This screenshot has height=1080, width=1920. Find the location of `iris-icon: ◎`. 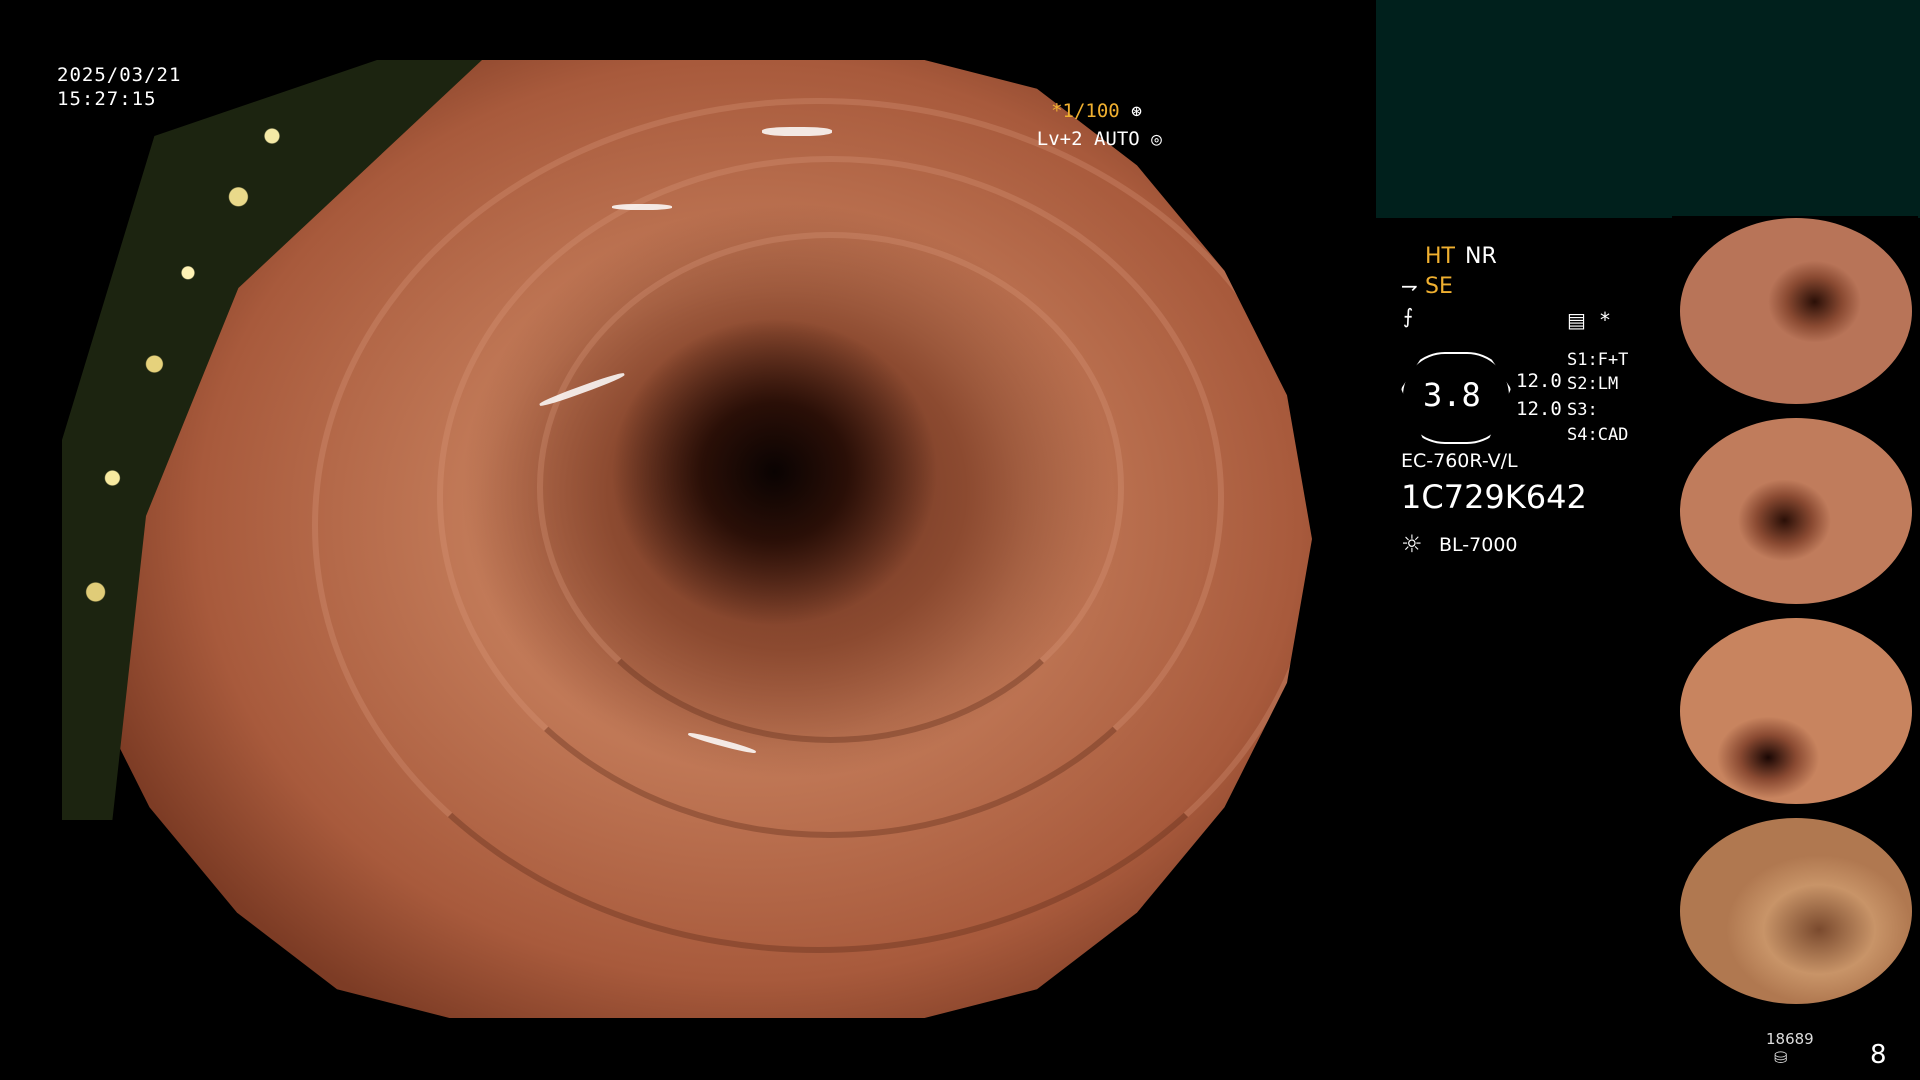

iris-icon: ◎ is located at coordinates (1156, 139).